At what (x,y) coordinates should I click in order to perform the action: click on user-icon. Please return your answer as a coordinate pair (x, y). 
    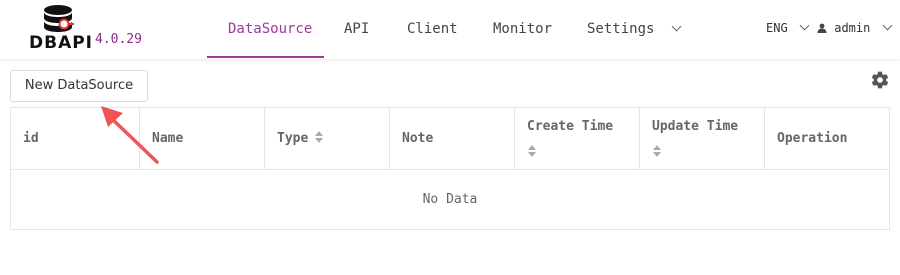
    Looking at the image, I should click on (822, 28).